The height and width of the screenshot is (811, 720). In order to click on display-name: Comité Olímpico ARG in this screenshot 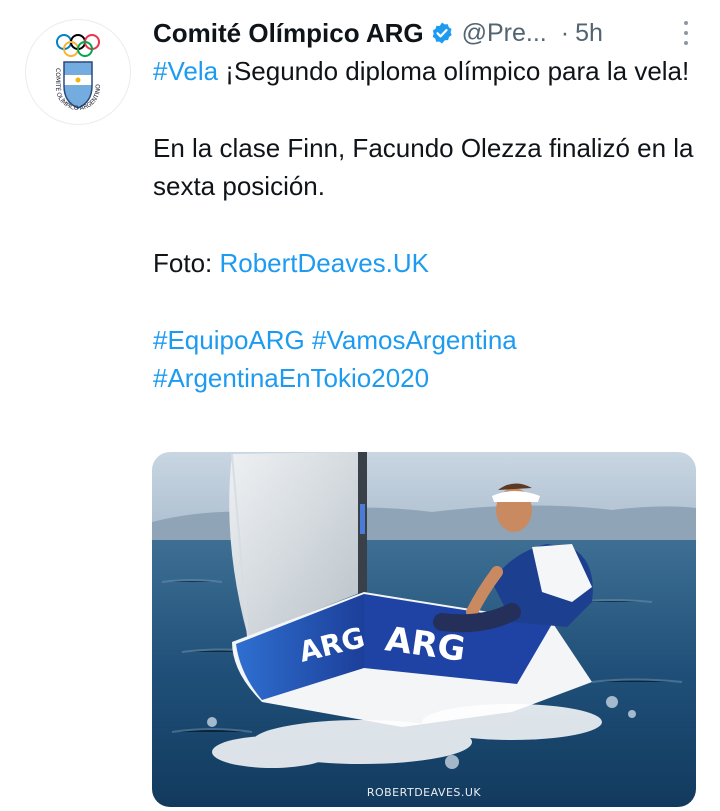, I will do `click(288, 33)`.